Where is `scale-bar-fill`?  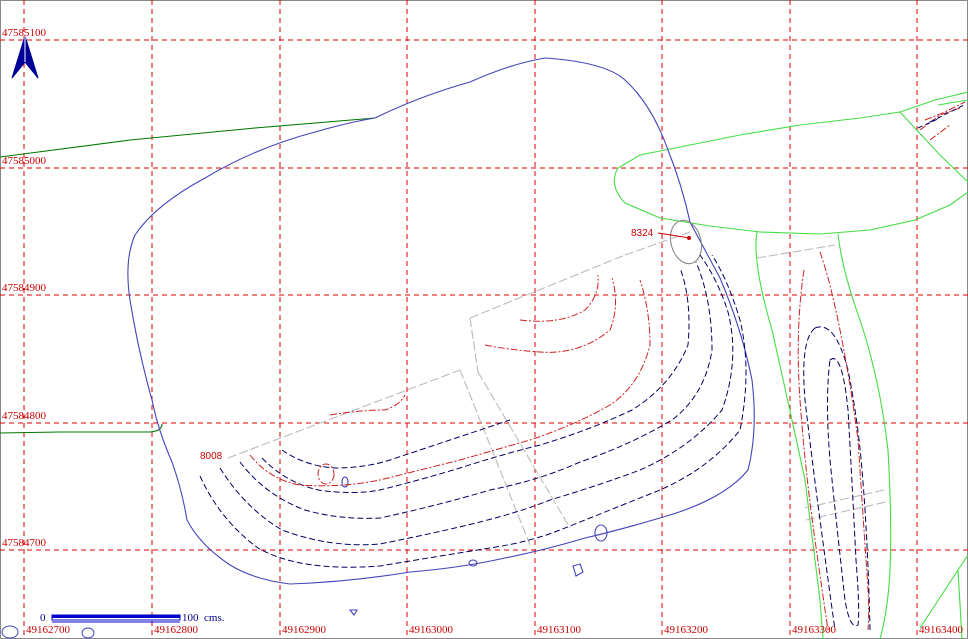
scale-bar-fill is located at coordinates (116, 616).